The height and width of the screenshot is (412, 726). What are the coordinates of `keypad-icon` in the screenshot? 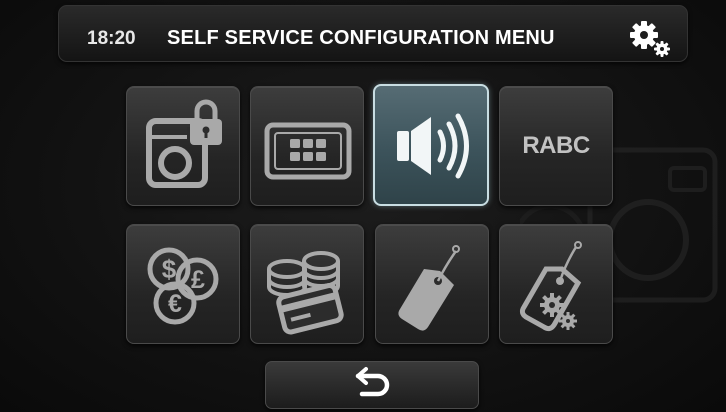 It's located at (308, 151).